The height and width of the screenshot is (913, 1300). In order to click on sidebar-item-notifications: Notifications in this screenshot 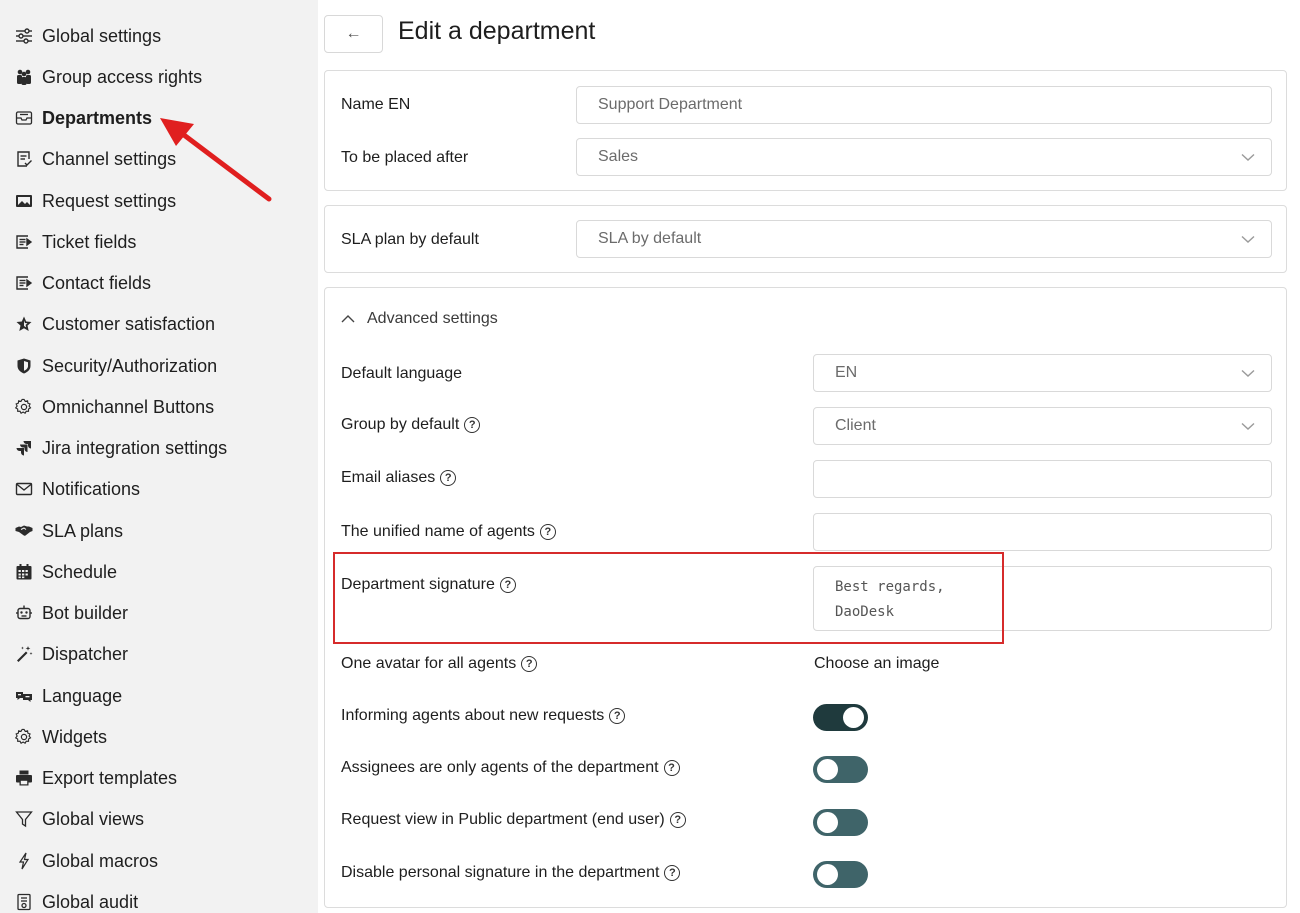, I will do `click(159, 489)`.